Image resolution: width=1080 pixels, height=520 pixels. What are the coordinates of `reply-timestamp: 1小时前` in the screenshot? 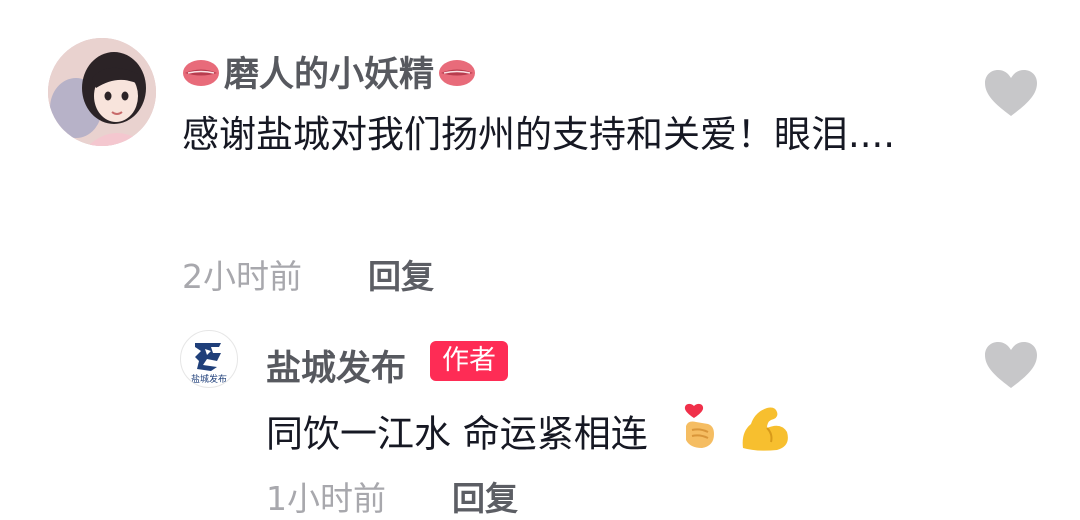 It's located at (326, 498).